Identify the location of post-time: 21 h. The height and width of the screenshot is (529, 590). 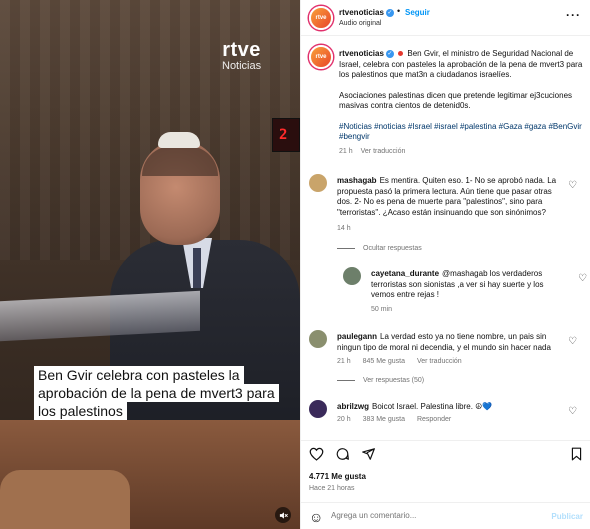
(346, 151).